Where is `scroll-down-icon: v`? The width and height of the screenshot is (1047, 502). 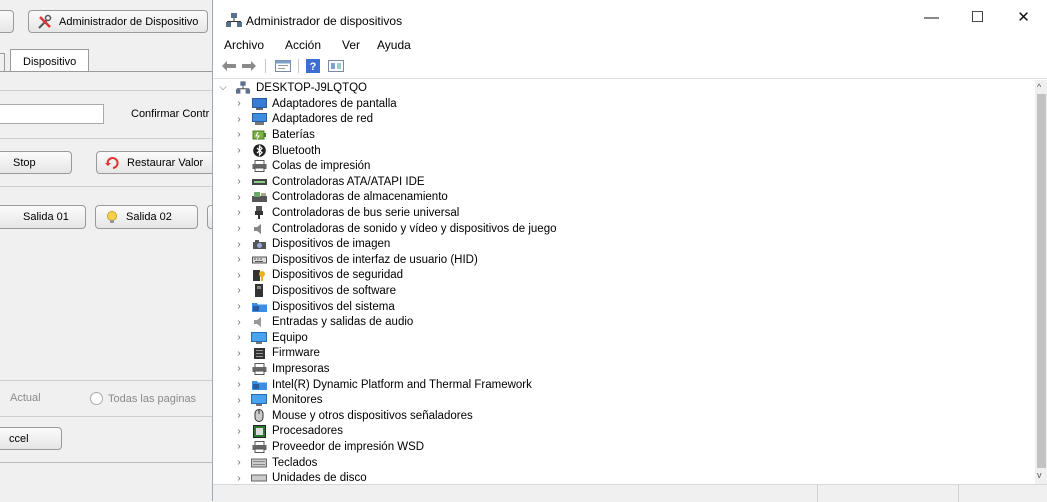 scroll-down-icon: v is located at coordinates (1039, 475).